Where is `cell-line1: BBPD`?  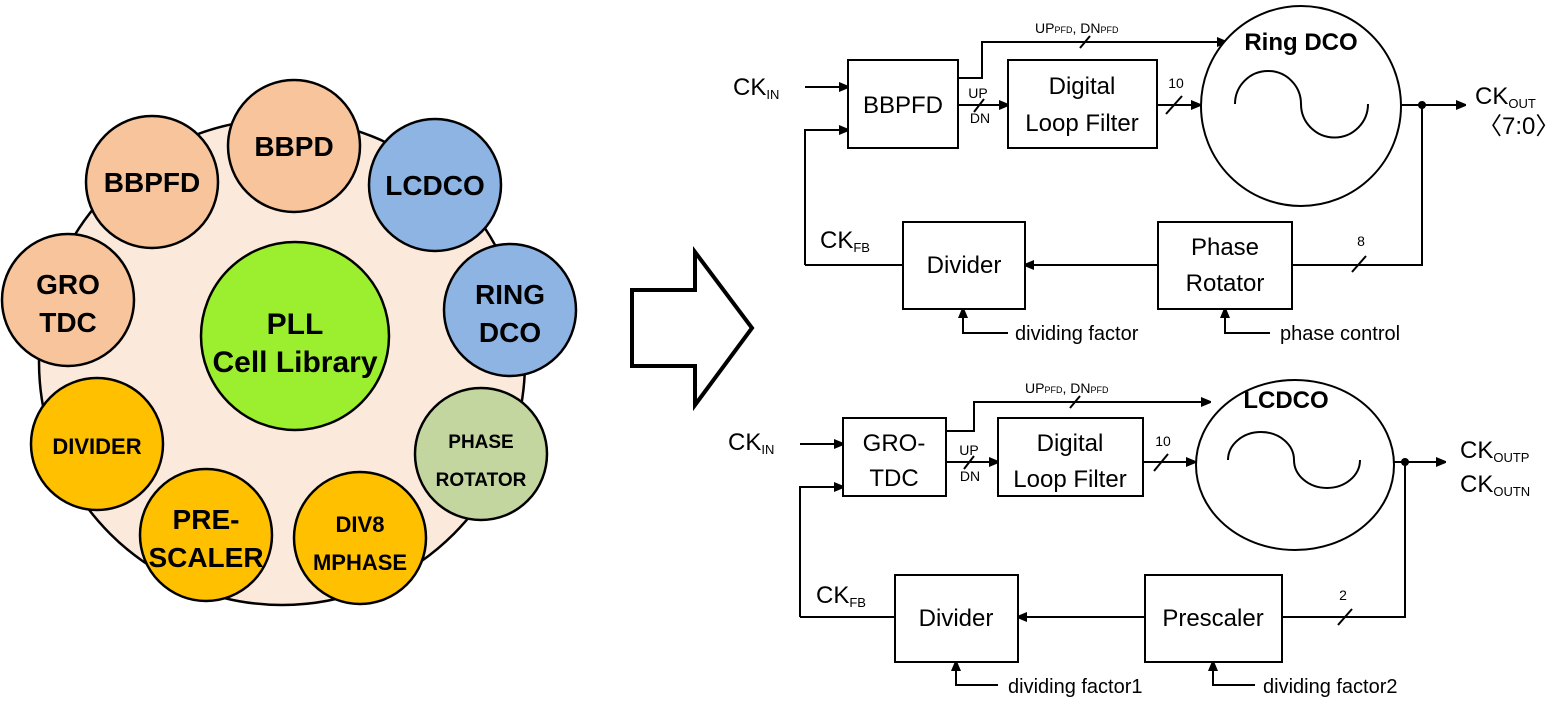
cell-line1: BBPD is located at coordinates (293, 146).